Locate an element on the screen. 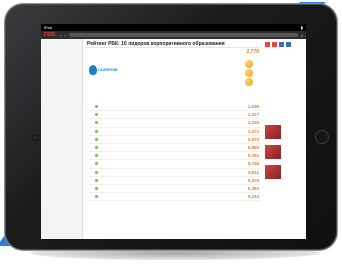 The width and height of the screenshot is (342, 265). row-value: 1,636 is located at coordinates (253, 107).